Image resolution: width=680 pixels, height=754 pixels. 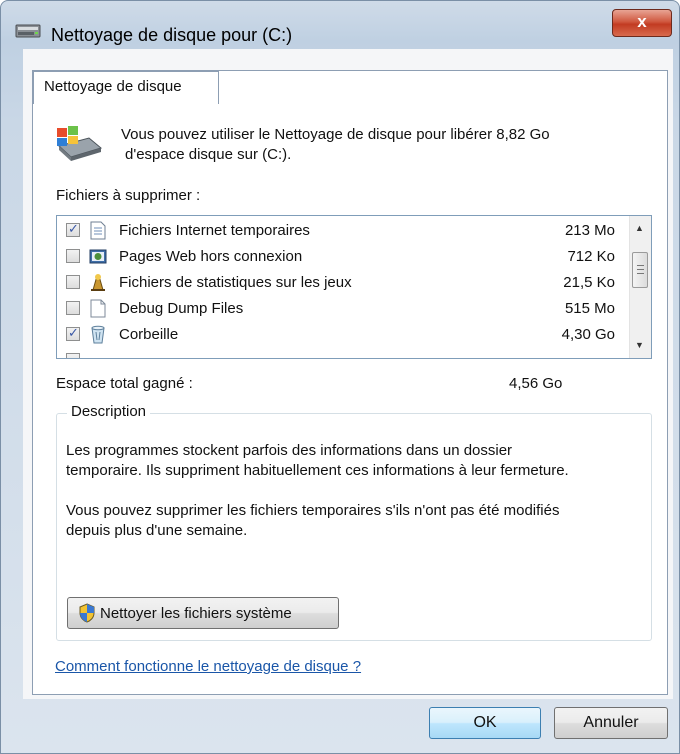 What do you see at coordinates (98, 230) in the screenshot?
I see `text-document-icon` at bounding box center [98, 230].